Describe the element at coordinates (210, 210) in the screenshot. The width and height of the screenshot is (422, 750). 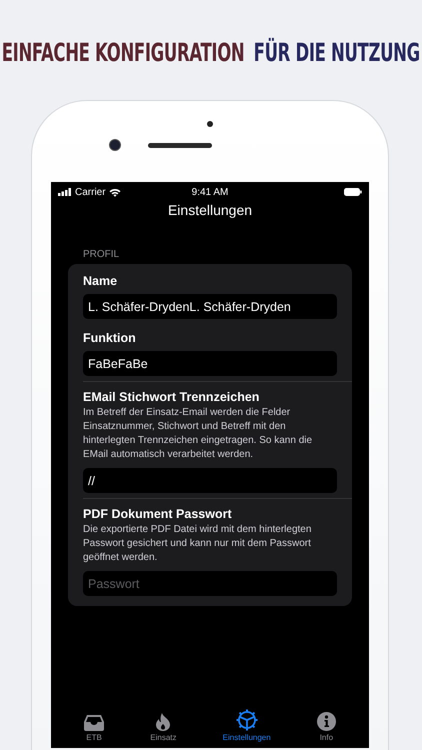
I see `nav-title: Einstellungen` at that location.